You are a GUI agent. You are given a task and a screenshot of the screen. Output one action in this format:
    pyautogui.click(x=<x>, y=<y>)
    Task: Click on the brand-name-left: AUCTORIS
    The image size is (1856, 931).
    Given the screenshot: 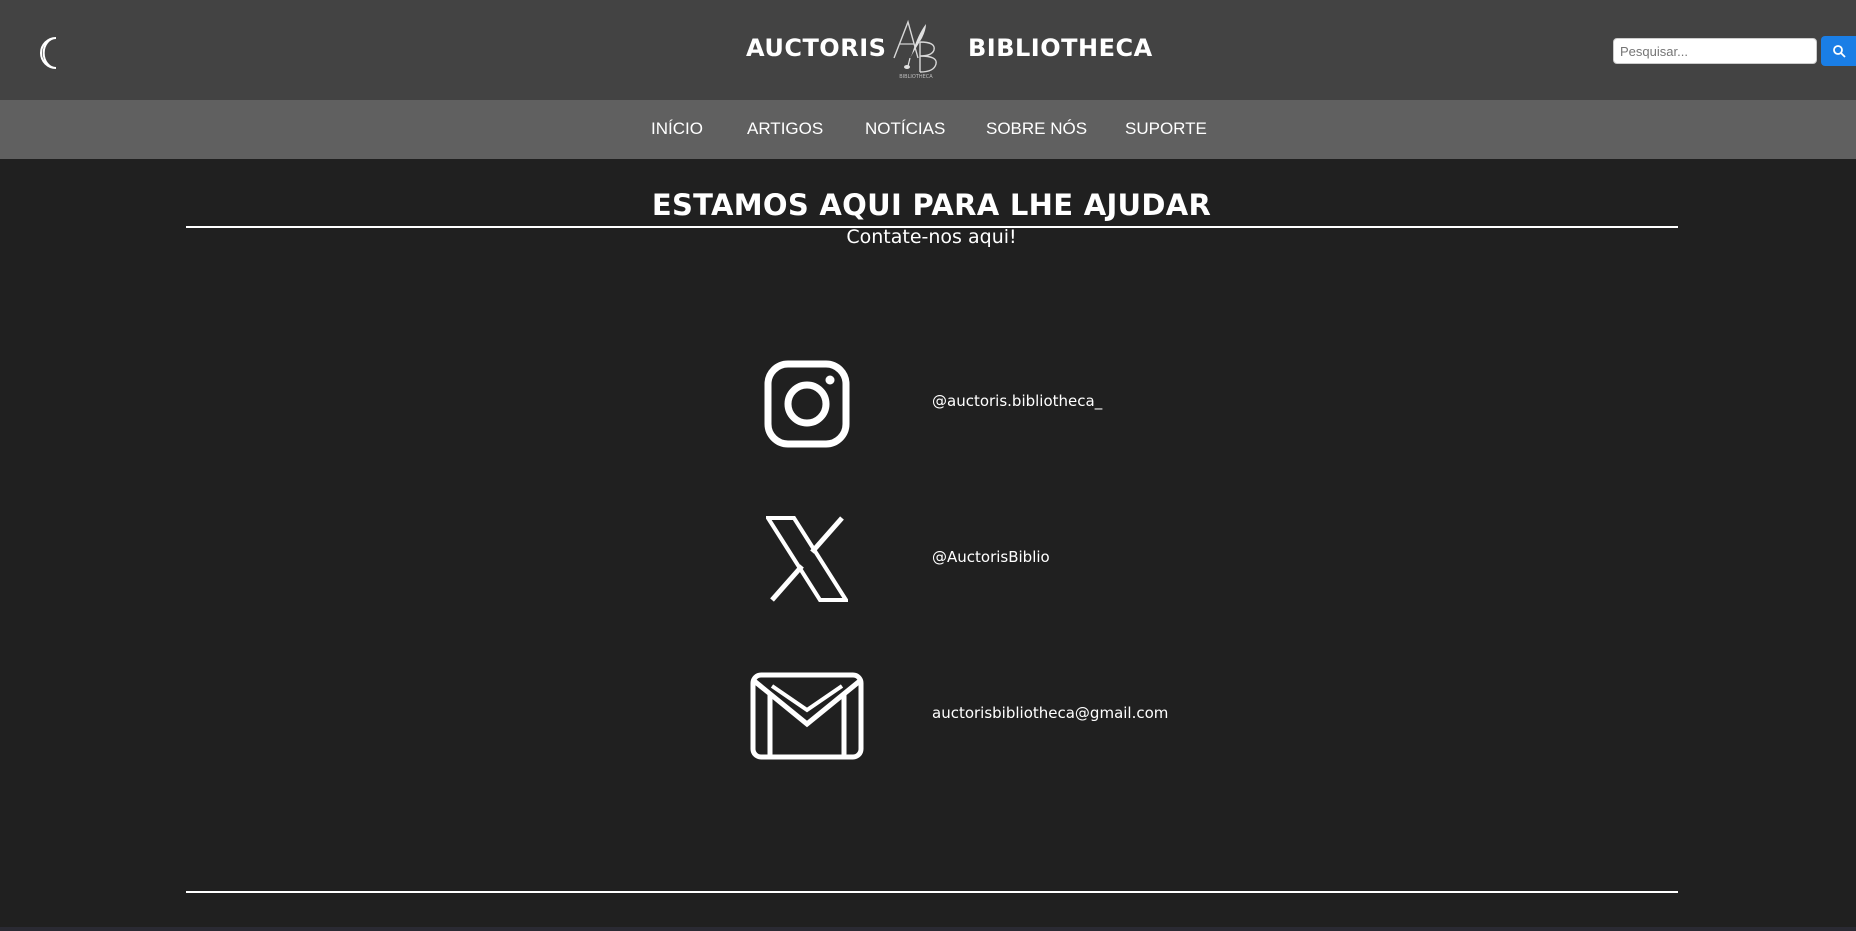 What is the action you would take?
    pyautogui.click(x=816, y=48)
    